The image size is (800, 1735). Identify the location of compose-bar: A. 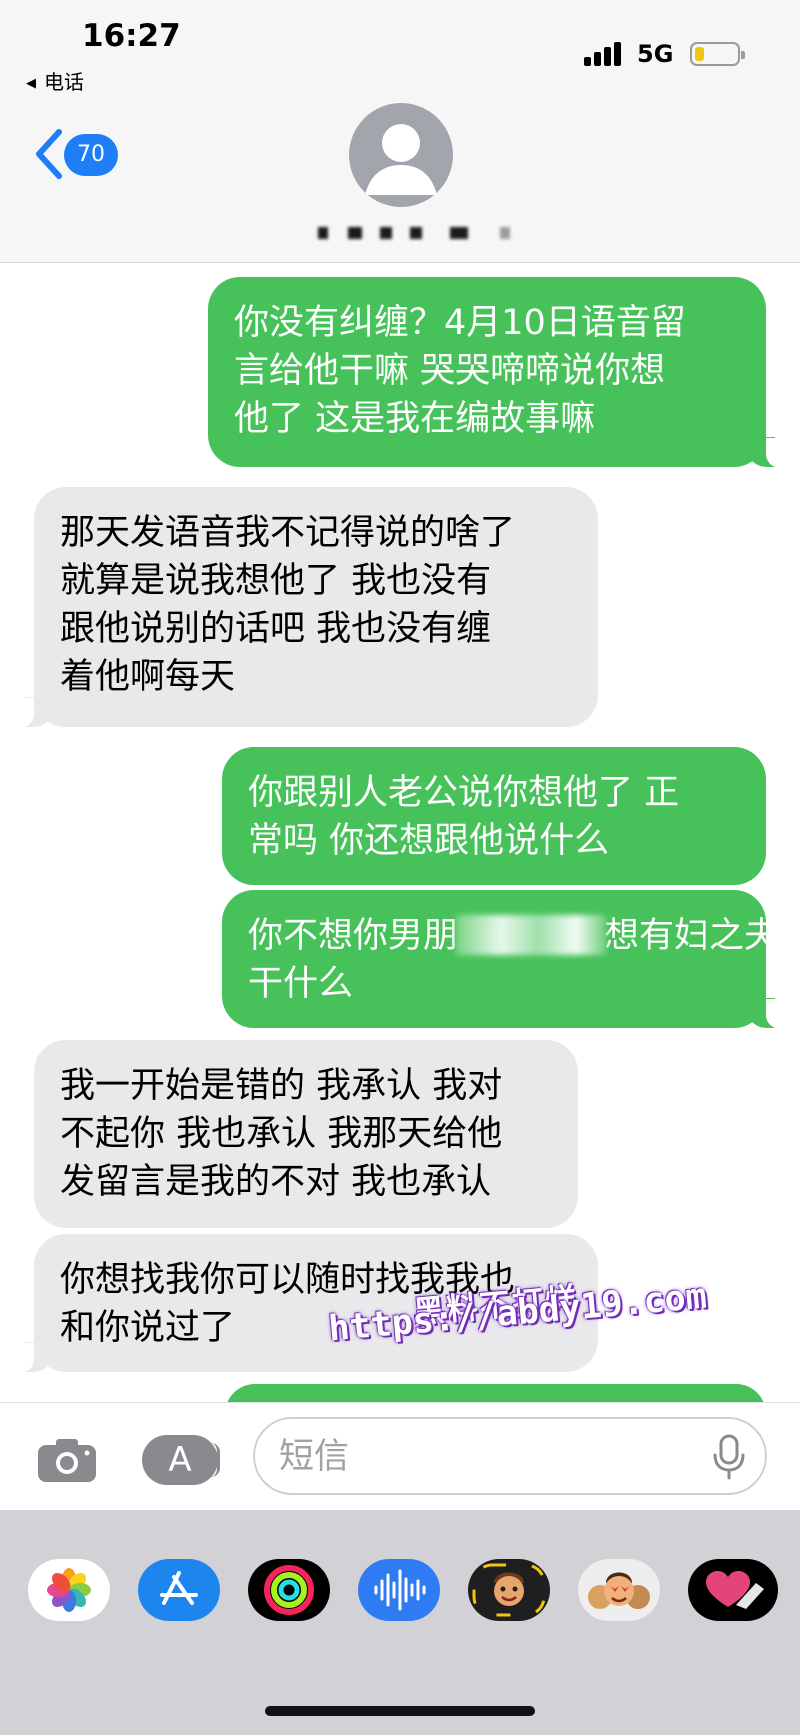
(400, 1456).